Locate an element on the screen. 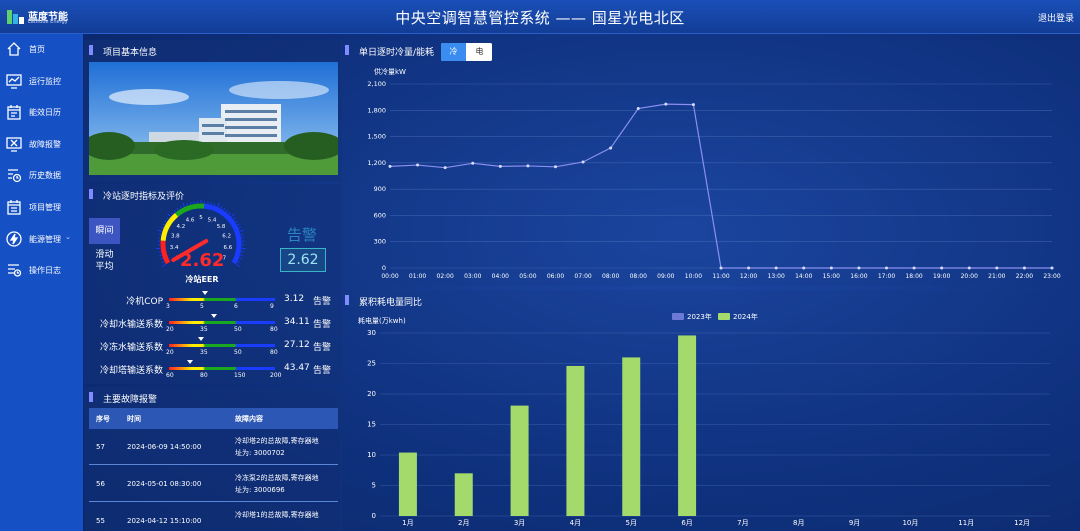 The image size is (1080, 531). gauge-scale-label: 6.2 is located at coordinates (226, 237).